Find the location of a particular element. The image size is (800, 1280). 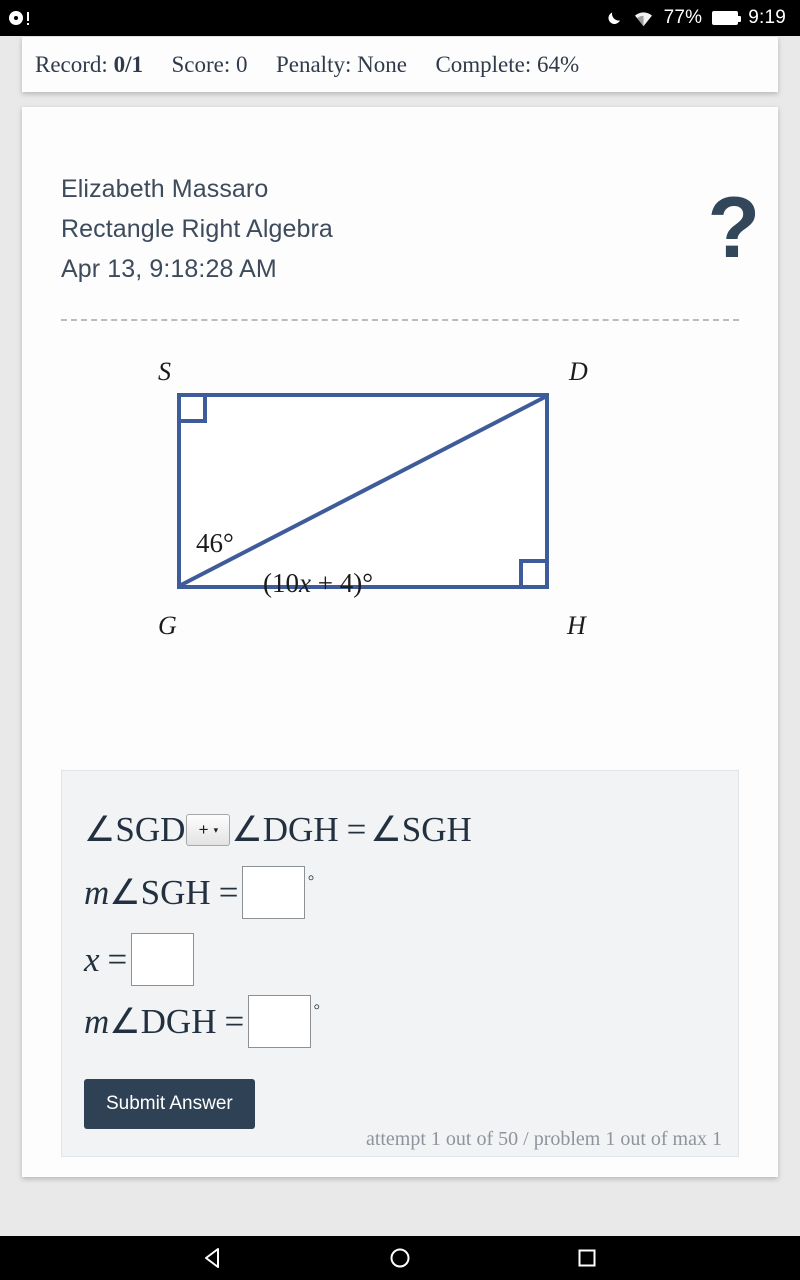

vertex-label-s: S is located at coordinates (164, 371).